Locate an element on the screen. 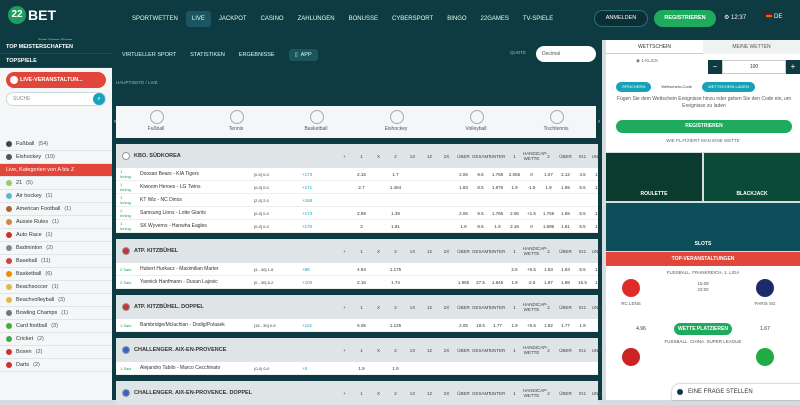 The width and height of the screenshot is (800, 405). blackjack-tile: BLACKJACK is located at coordinates (752, 177).